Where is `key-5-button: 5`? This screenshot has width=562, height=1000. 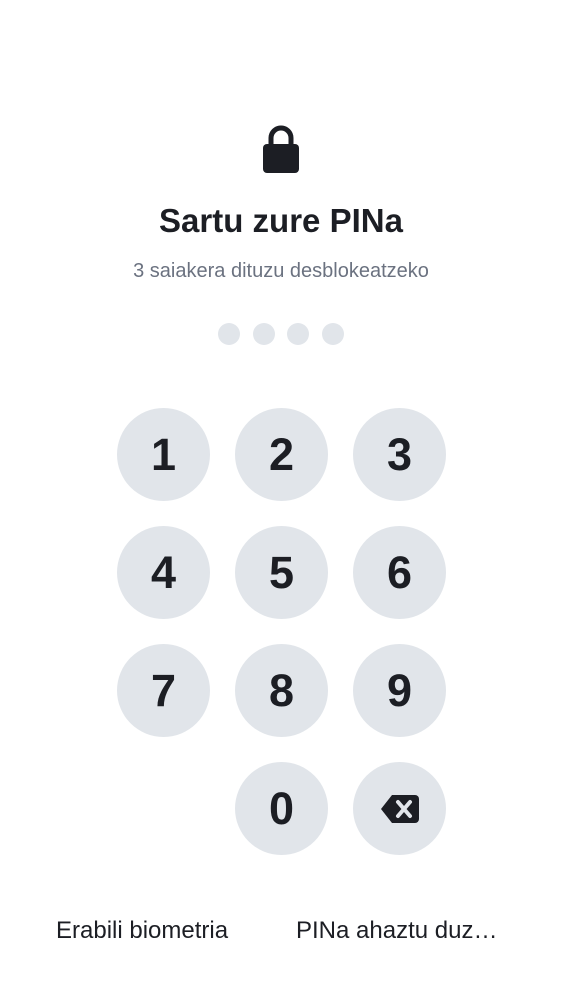 key-5-button: 5 is located at coordinates (281, 572).